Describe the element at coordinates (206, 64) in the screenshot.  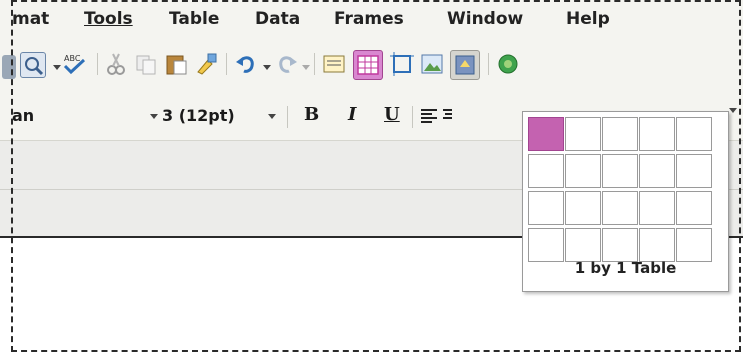
I see `format-painter-icon` at that location.